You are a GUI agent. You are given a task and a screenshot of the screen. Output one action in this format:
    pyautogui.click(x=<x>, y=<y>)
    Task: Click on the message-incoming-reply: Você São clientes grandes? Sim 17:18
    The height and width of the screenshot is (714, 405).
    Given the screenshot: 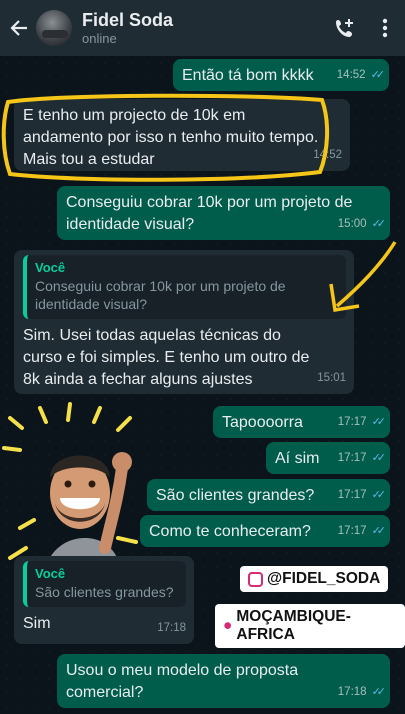 What is the action you would take?
    pyautogui.click(x=104, y=600)
    